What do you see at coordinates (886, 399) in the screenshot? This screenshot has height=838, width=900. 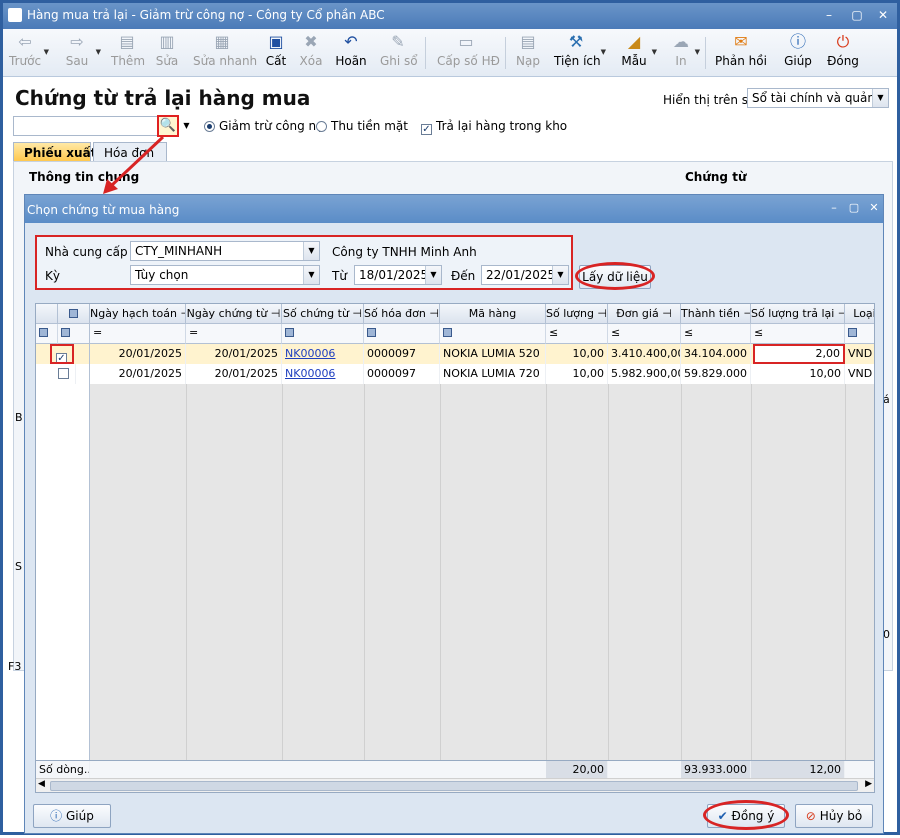 I see `bg-fragment: á` at bounding box center [886, 399].